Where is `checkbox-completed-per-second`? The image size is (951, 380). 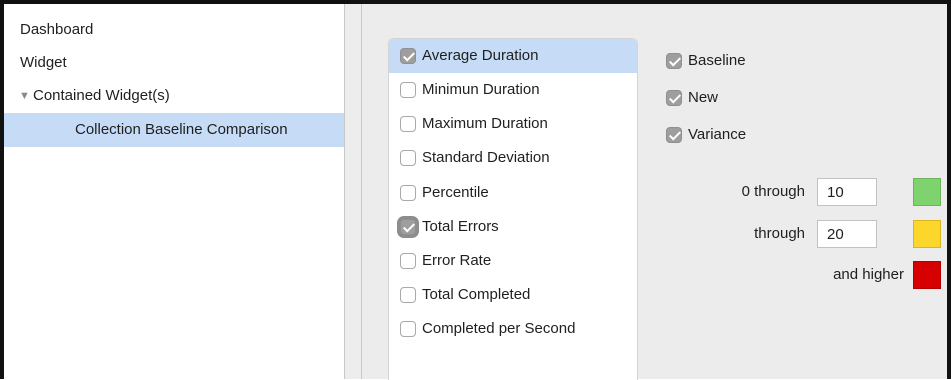
checkbox-completed-per-second is located at coordinates (408, 329).